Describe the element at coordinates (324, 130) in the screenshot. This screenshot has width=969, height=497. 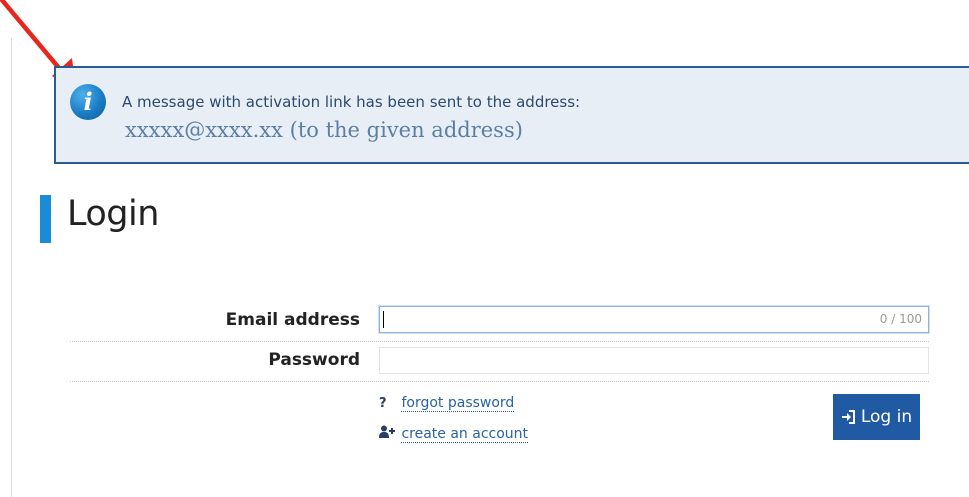
I see `notice-address: xxxxx@xxxx.xx (to the given address)` at that location.